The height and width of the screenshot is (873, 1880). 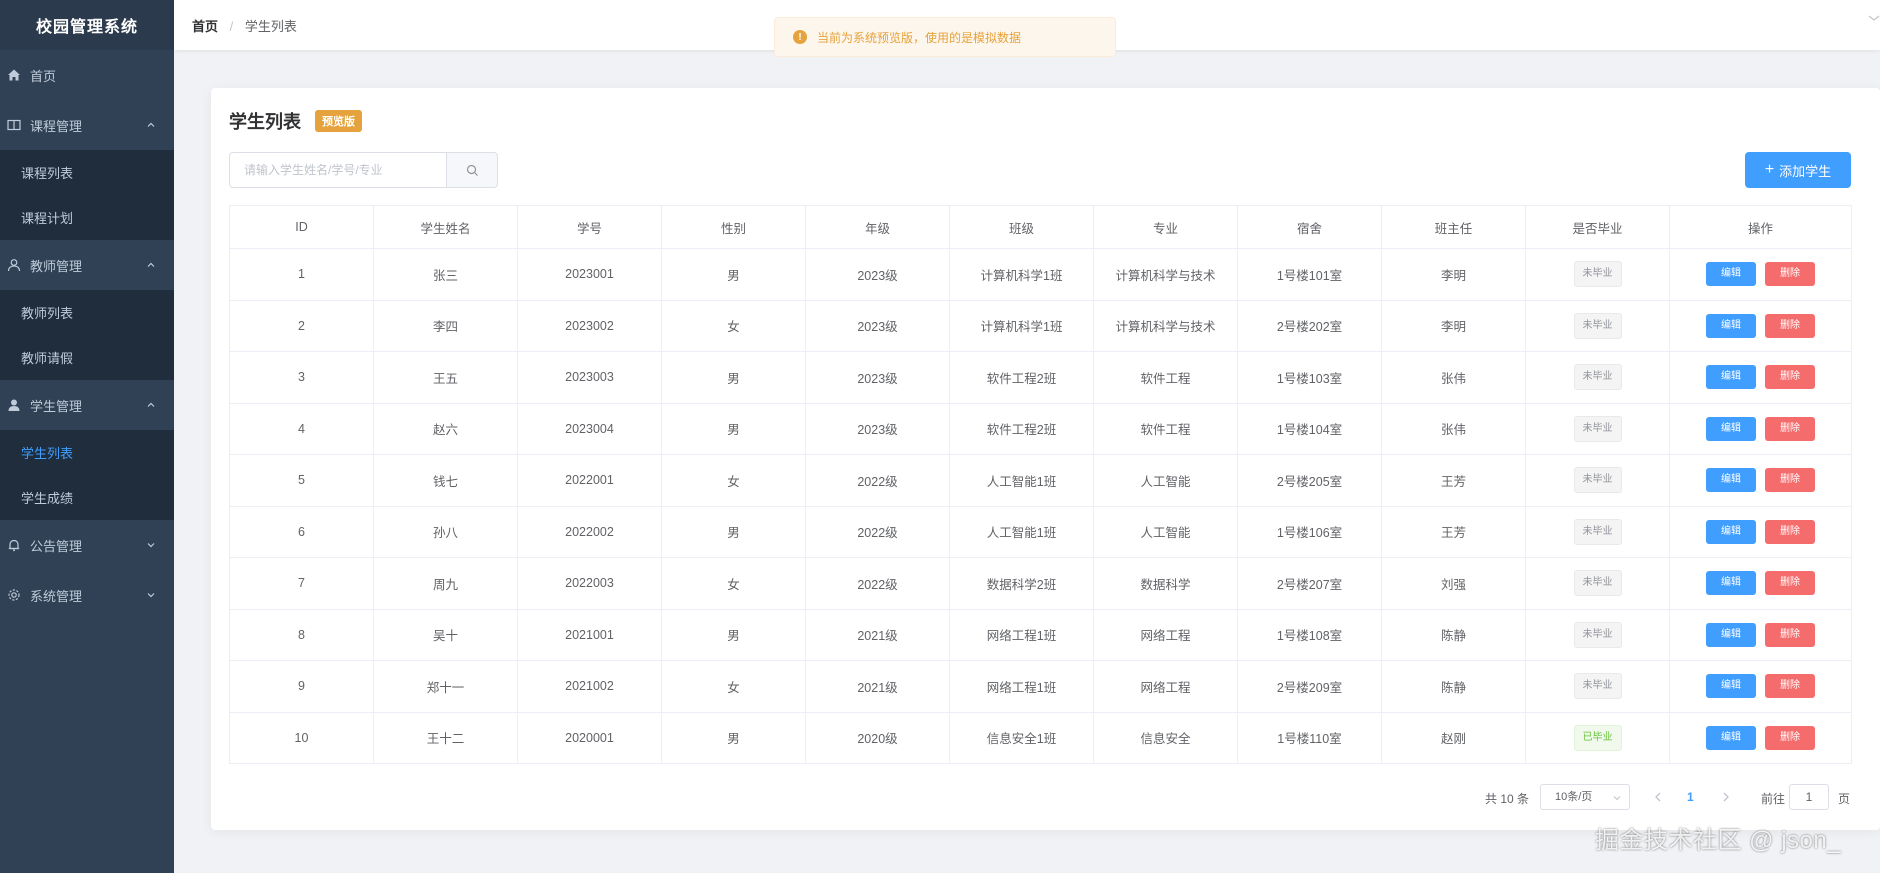 I want to click on home-icon, so click(x=14, y=75).